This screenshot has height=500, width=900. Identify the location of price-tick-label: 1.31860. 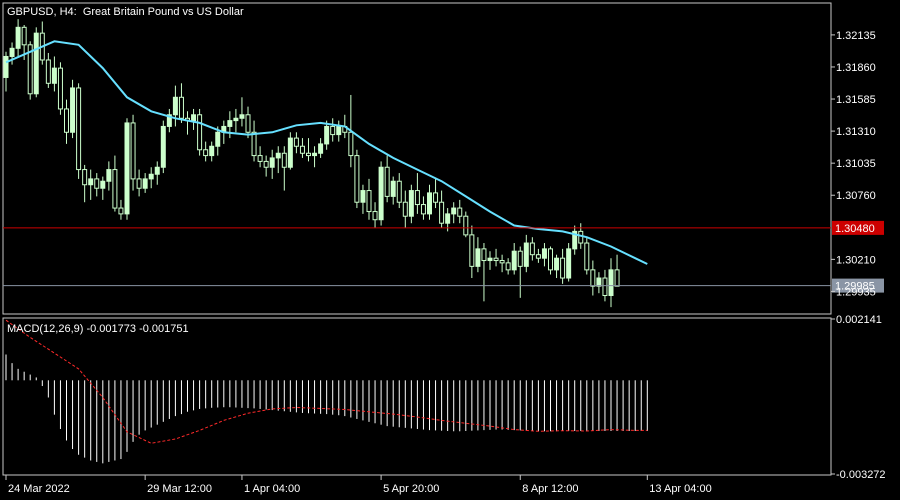
(856, 68).